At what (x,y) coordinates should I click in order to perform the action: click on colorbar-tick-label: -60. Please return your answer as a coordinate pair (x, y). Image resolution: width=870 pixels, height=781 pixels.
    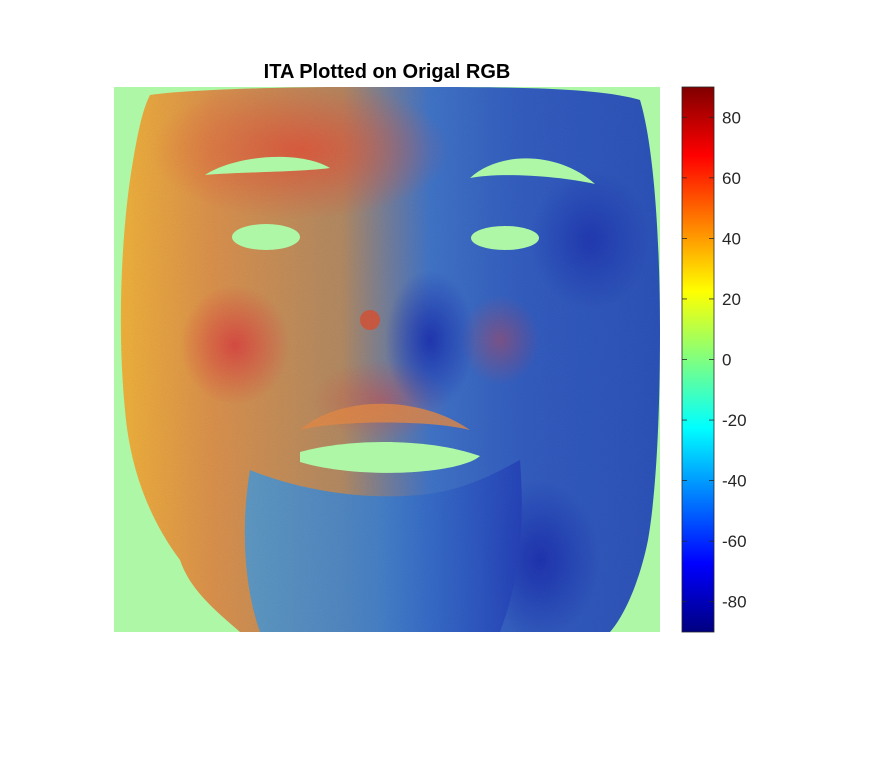
    Looking at the image, I should click on (734, 541).